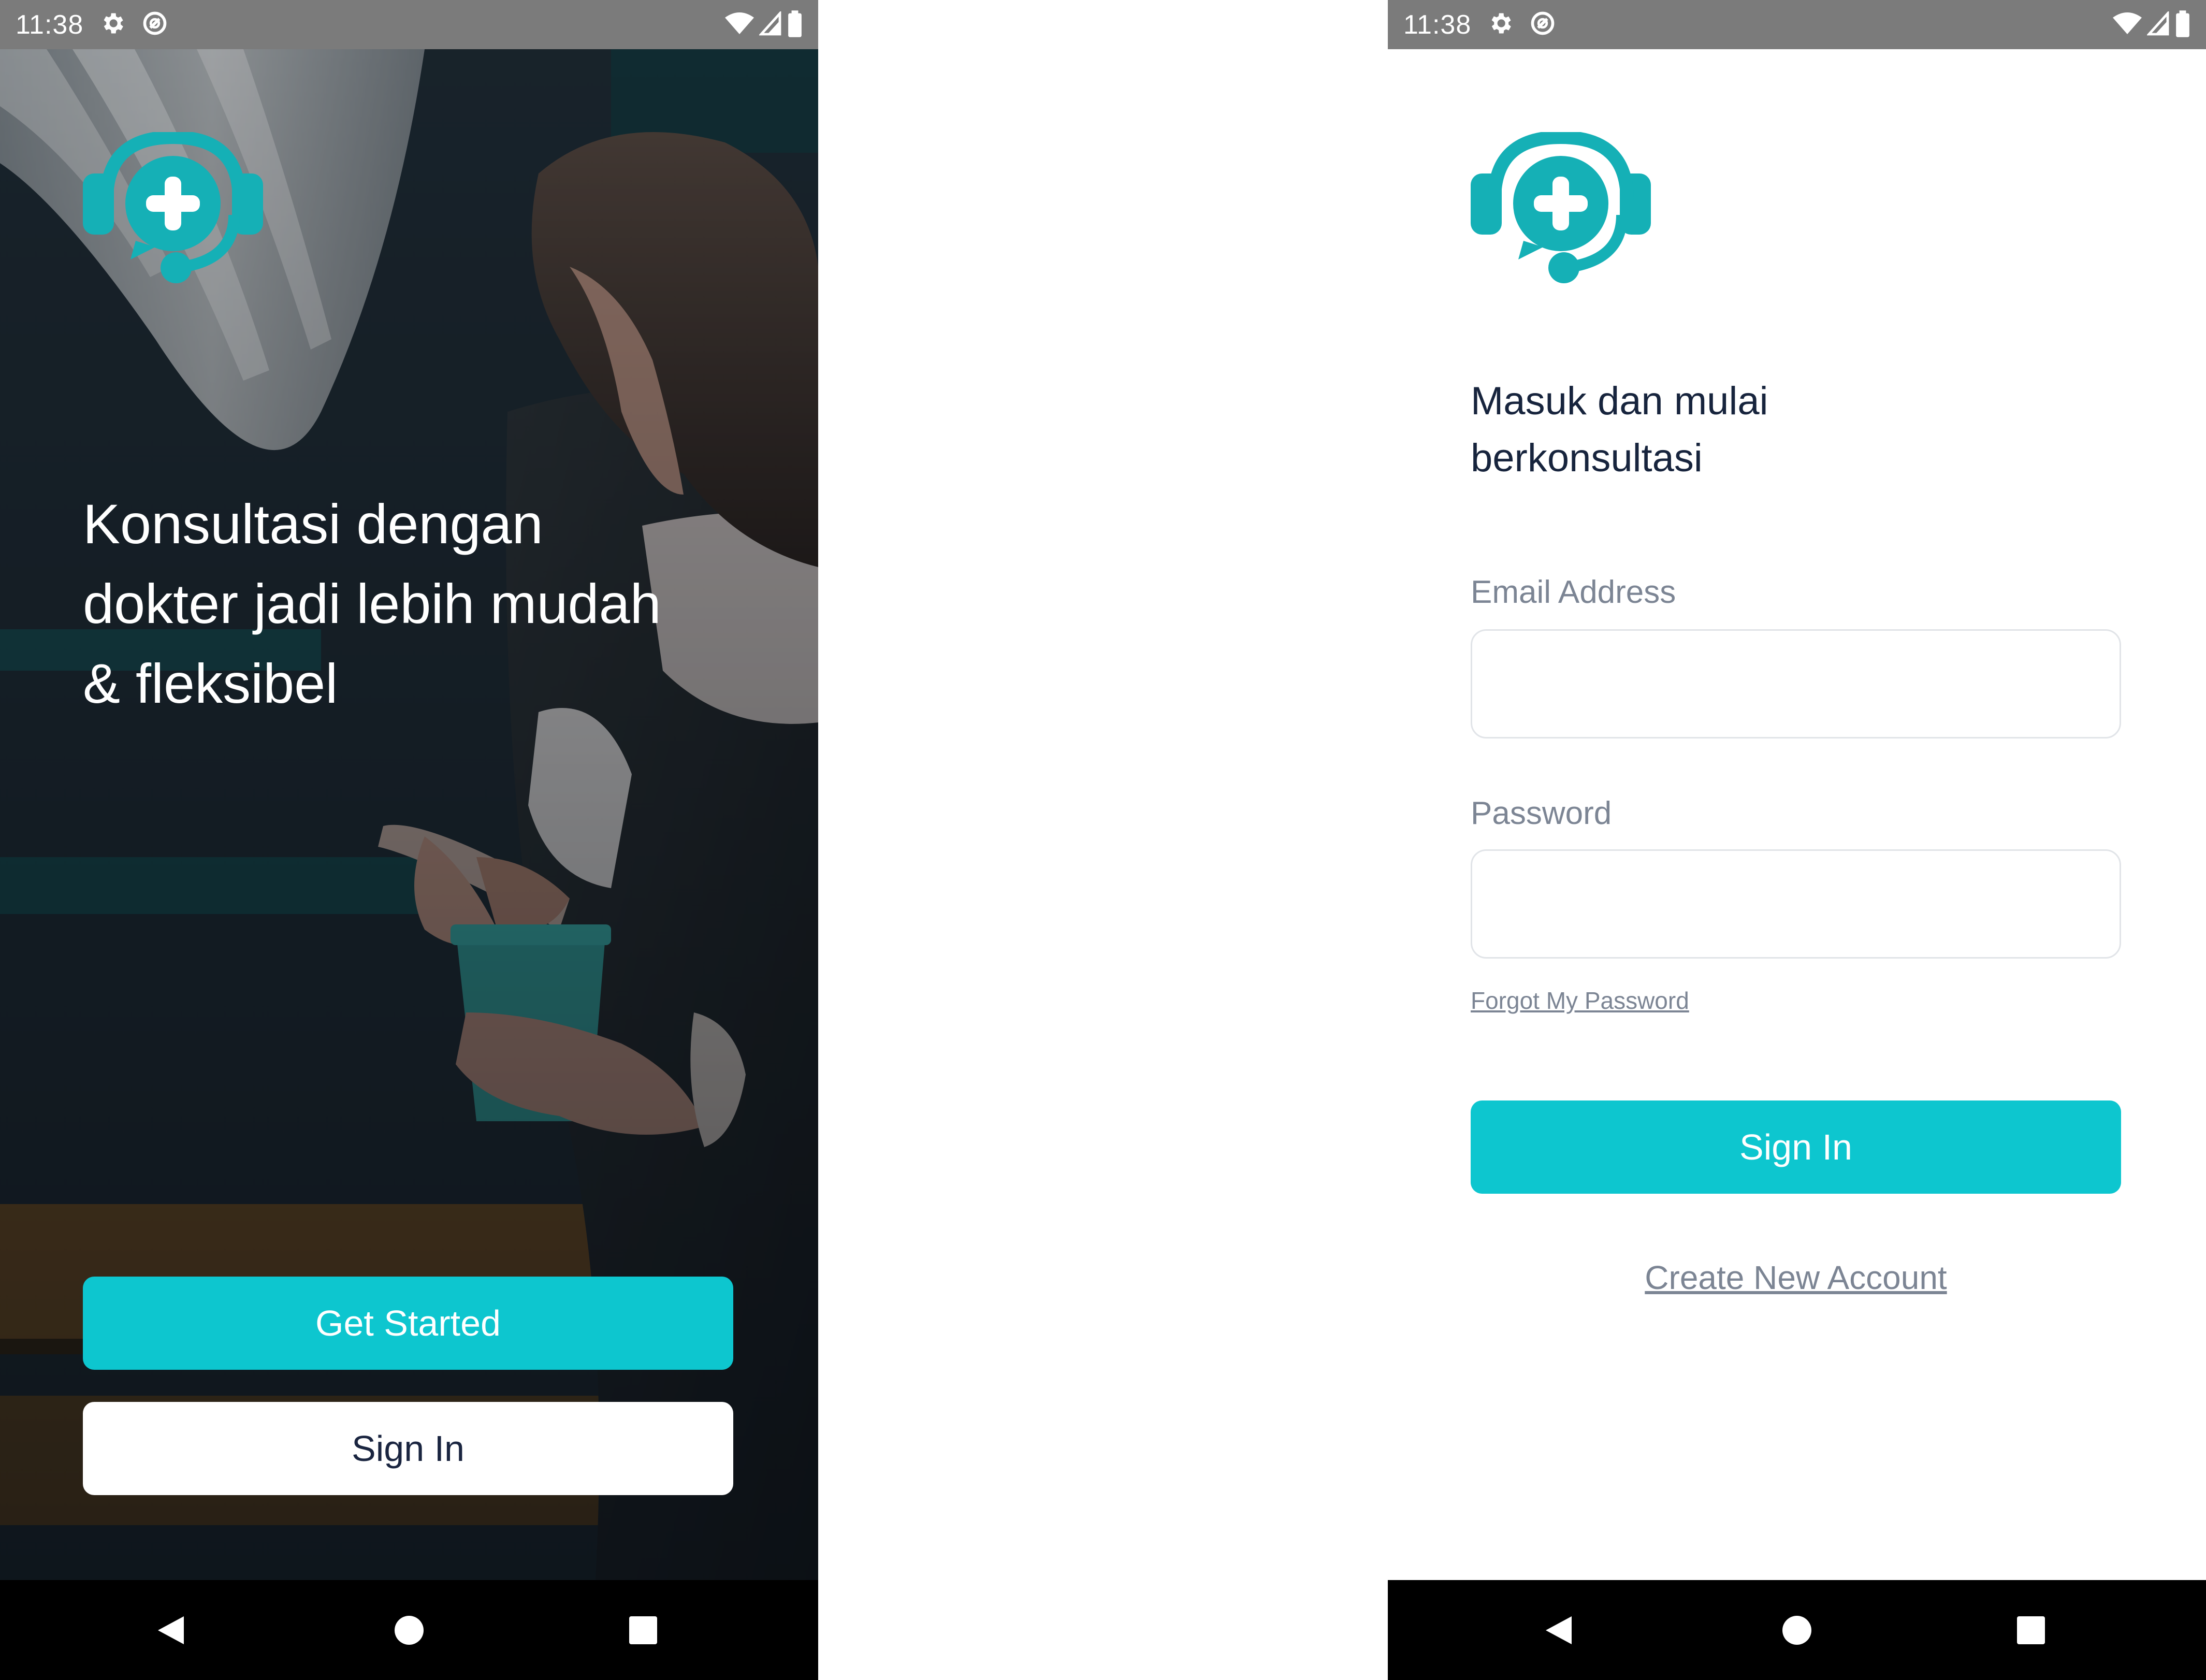 The height and width of the screenshot is (1680, 2206). I want to click on email-field, so click(1796, 684).